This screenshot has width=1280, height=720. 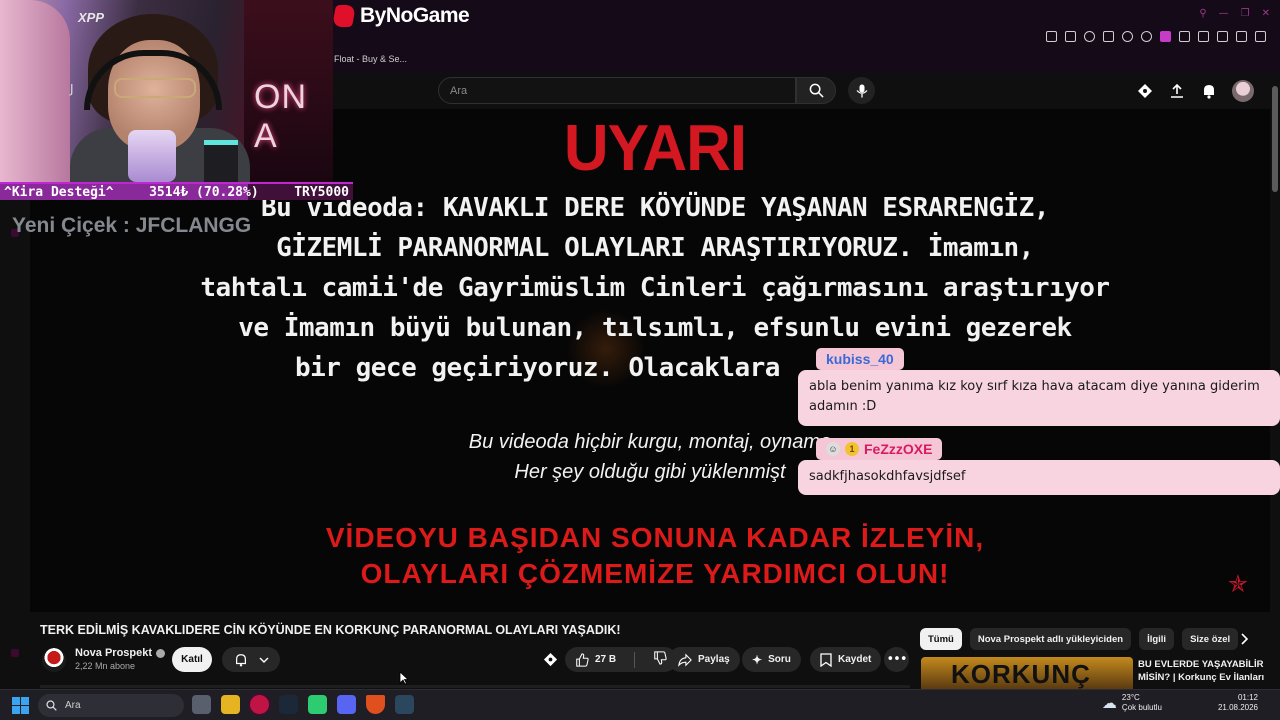 I want to click on brand-logo: ByNoGame, so click(x=401, y=16).